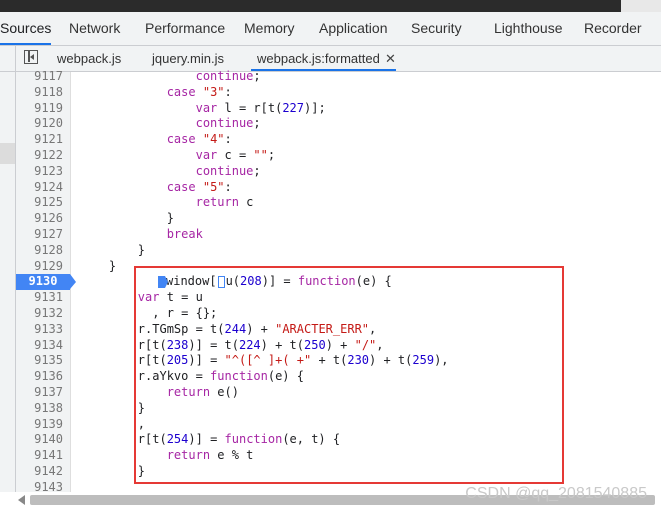 The image size is (661, 515). What do you see at coordinates (39, 172) in the screenshot?
I see `line-number: 9123` at bounding box center [39, 172].